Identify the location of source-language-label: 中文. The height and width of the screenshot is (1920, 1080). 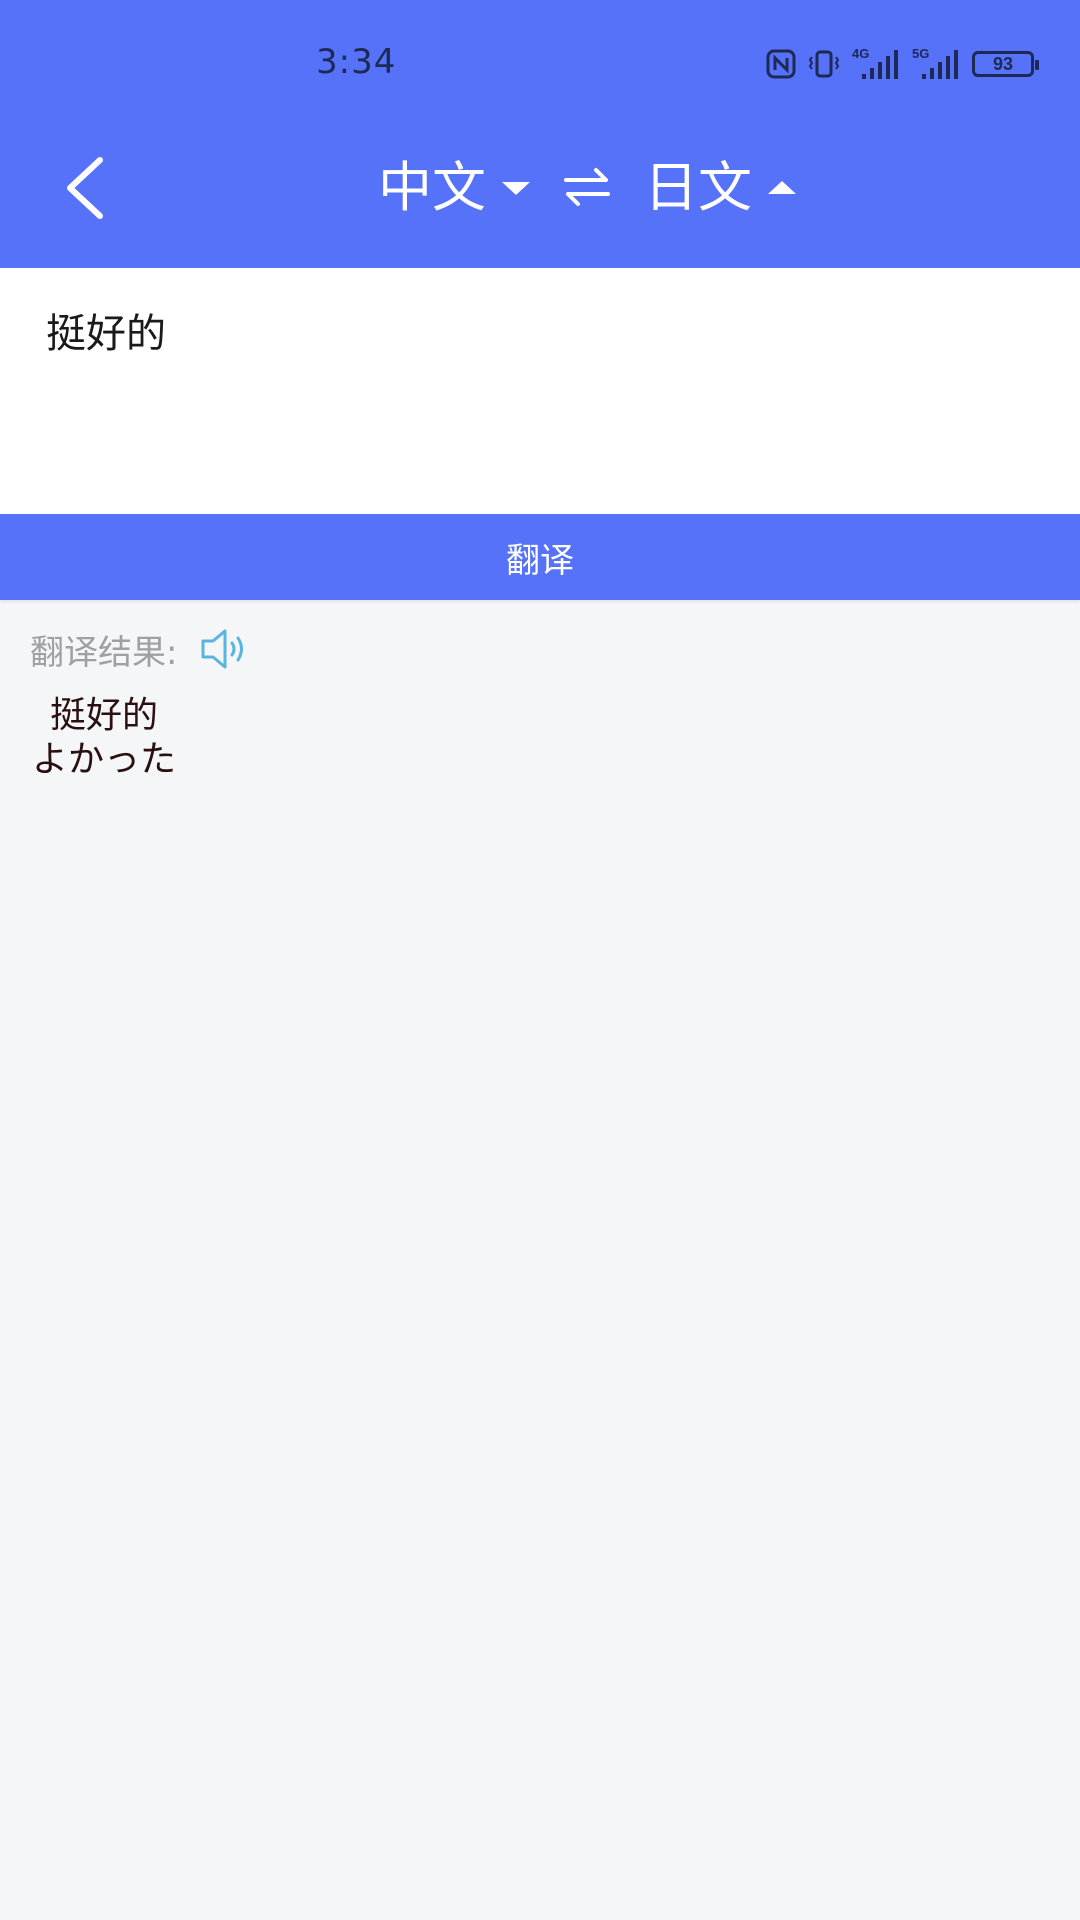
(432, 187).